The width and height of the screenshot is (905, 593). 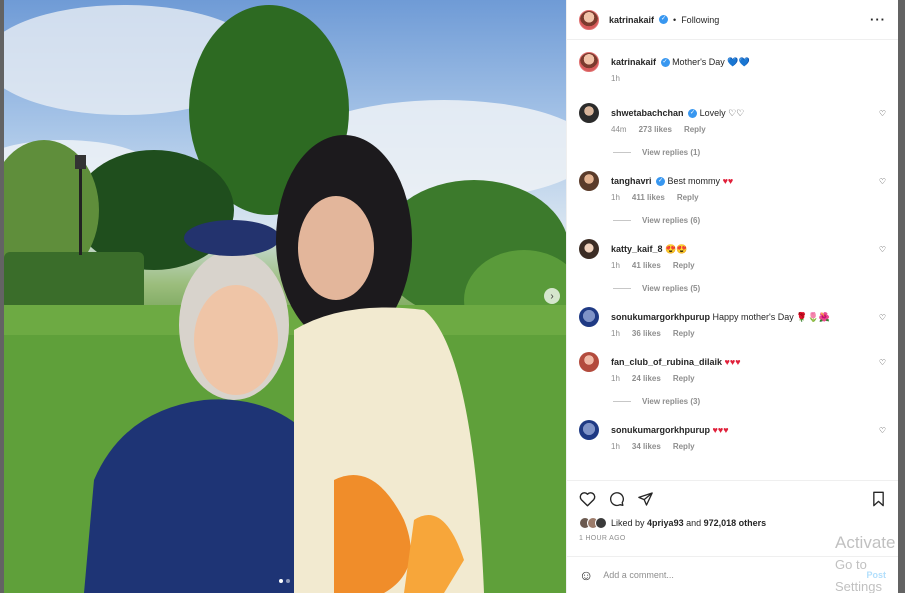 What do you see at coordinates (732, 20) in the screenshot?
I see `post-header: katrinakaif ✓ • Following ···` at bounding box center [732, 20].